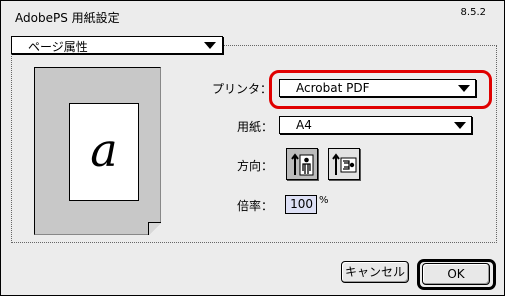 The height and width of the screenshot is (296, 505). Describe the element at coordinates (255, 166) in the screenshot. I see `orientation-label: 方向：` at that location.